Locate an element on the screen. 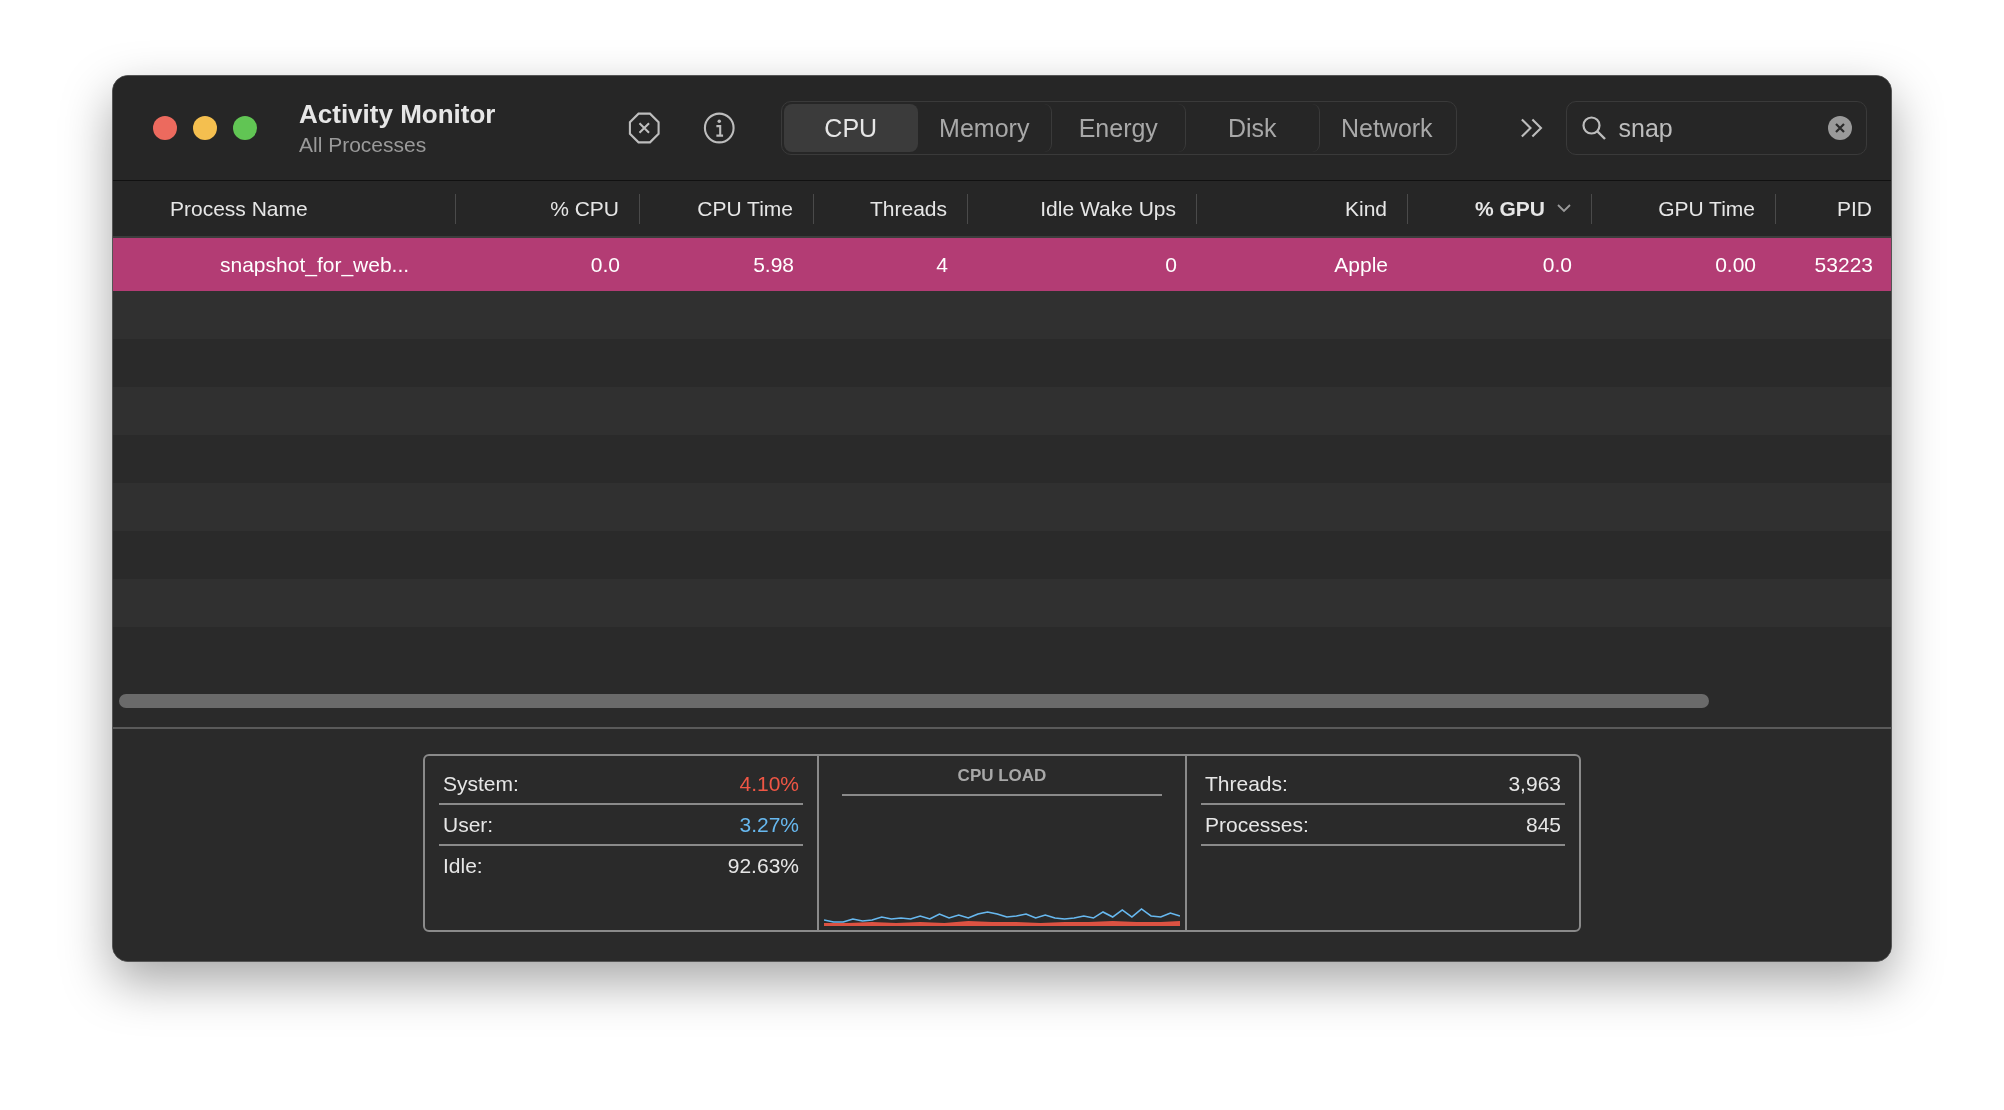 The width and height of the screenshot is (2004, 1110). column-header: Kind is located at coordinates (1302, 208).